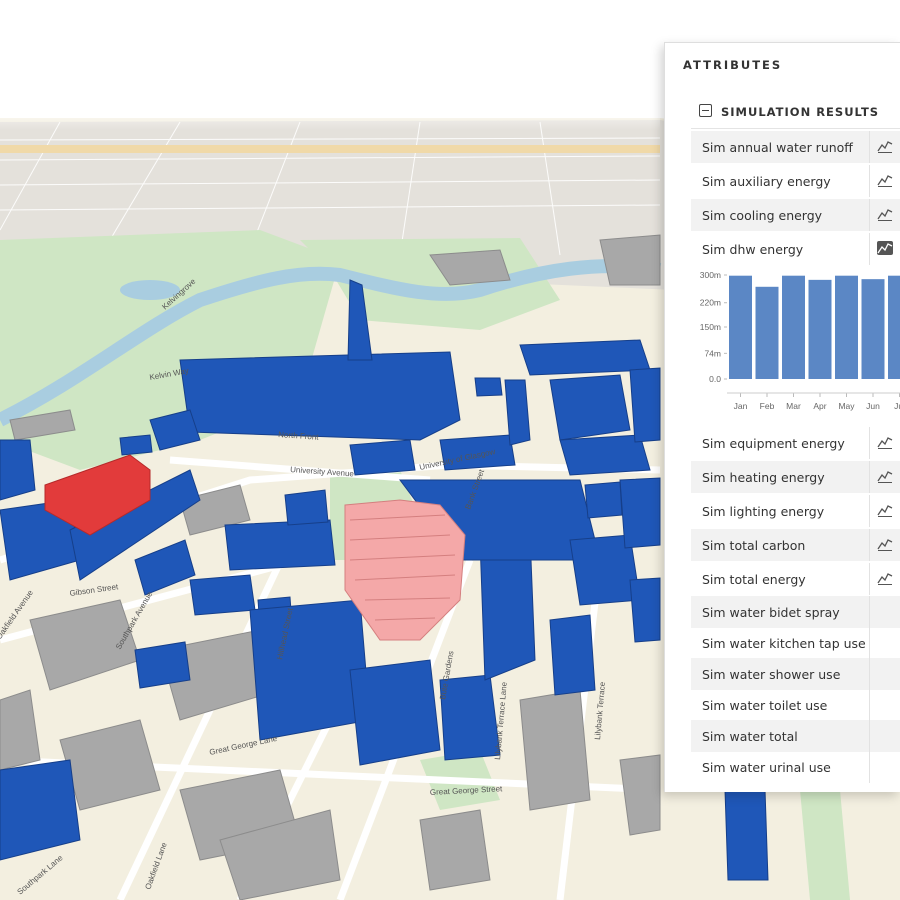 The width and height of the screenshot is (900, 900). I want to click on x-tick-label: Mar, so click(793, 406).